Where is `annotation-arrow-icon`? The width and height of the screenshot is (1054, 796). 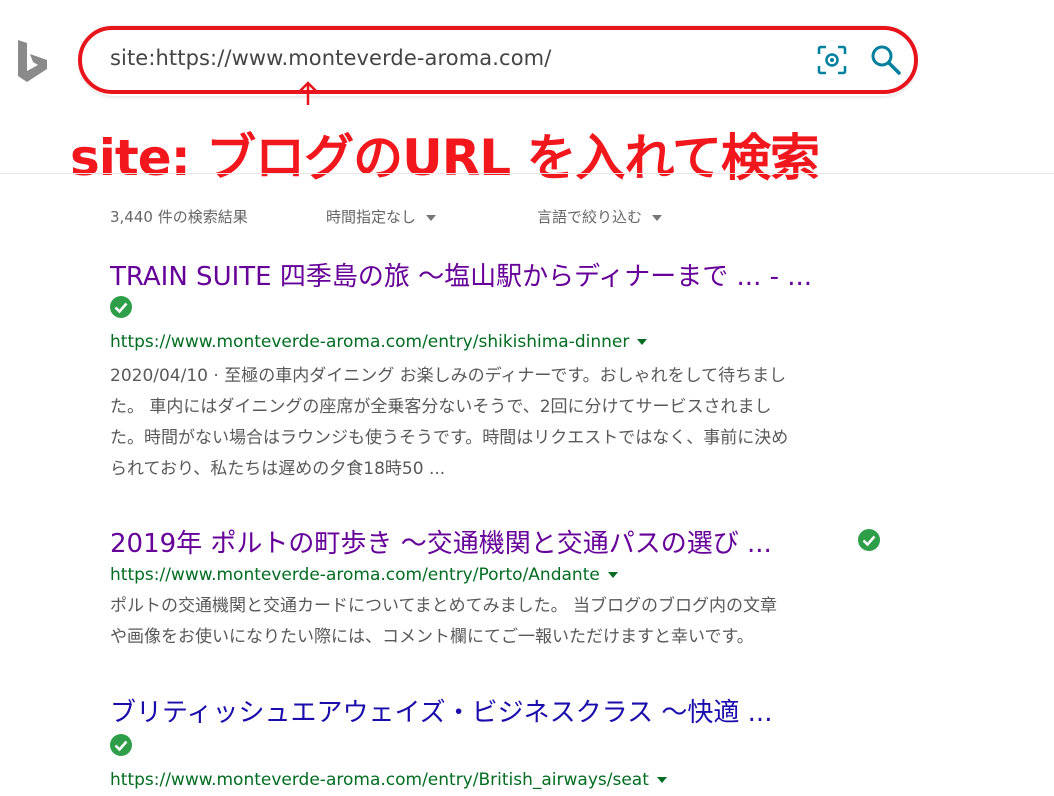 annotation-arrow-icon is located at coordinates (308, 93).